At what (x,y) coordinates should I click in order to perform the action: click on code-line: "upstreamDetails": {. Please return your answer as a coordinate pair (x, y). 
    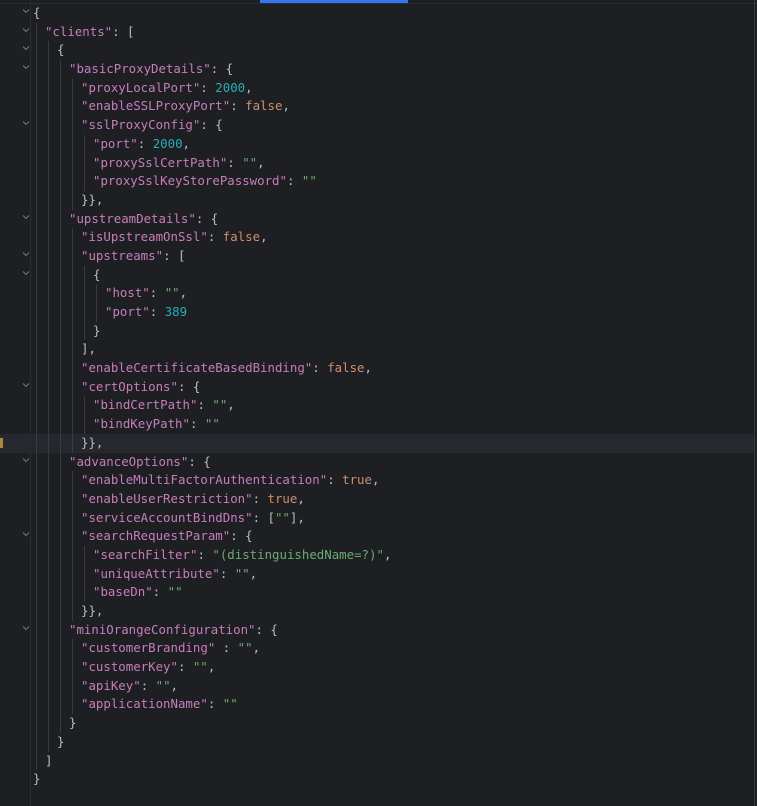
    Looking at the image, I should click on (377, 219).